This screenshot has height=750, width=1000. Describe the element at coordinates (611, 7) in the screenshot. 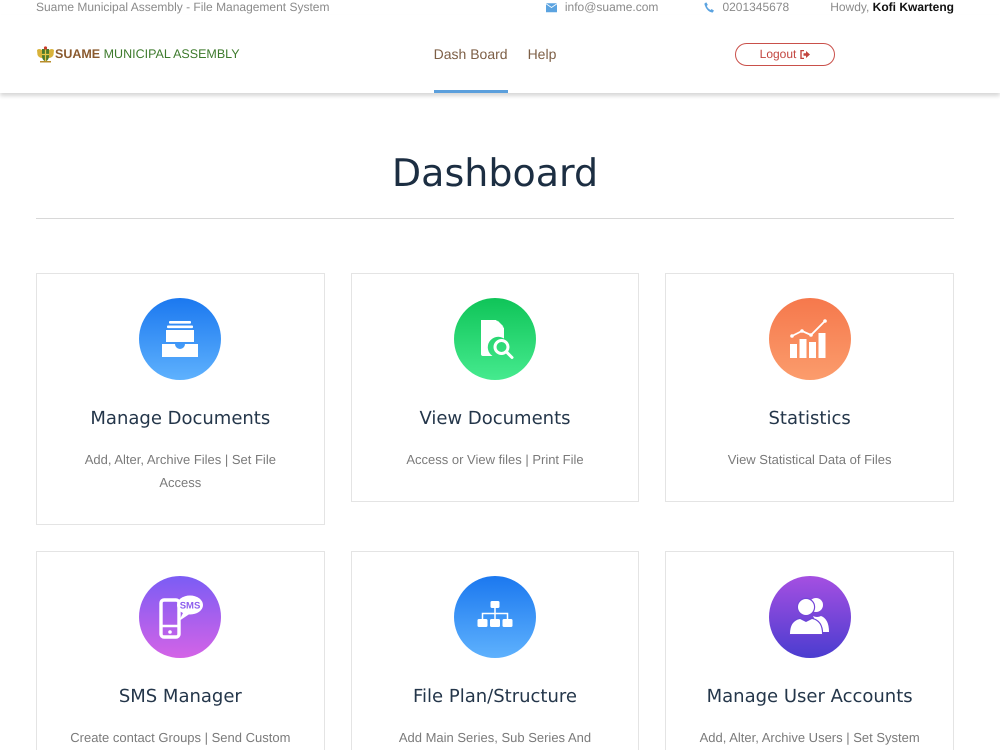

I see `email-address: info@suame.com` at that location.